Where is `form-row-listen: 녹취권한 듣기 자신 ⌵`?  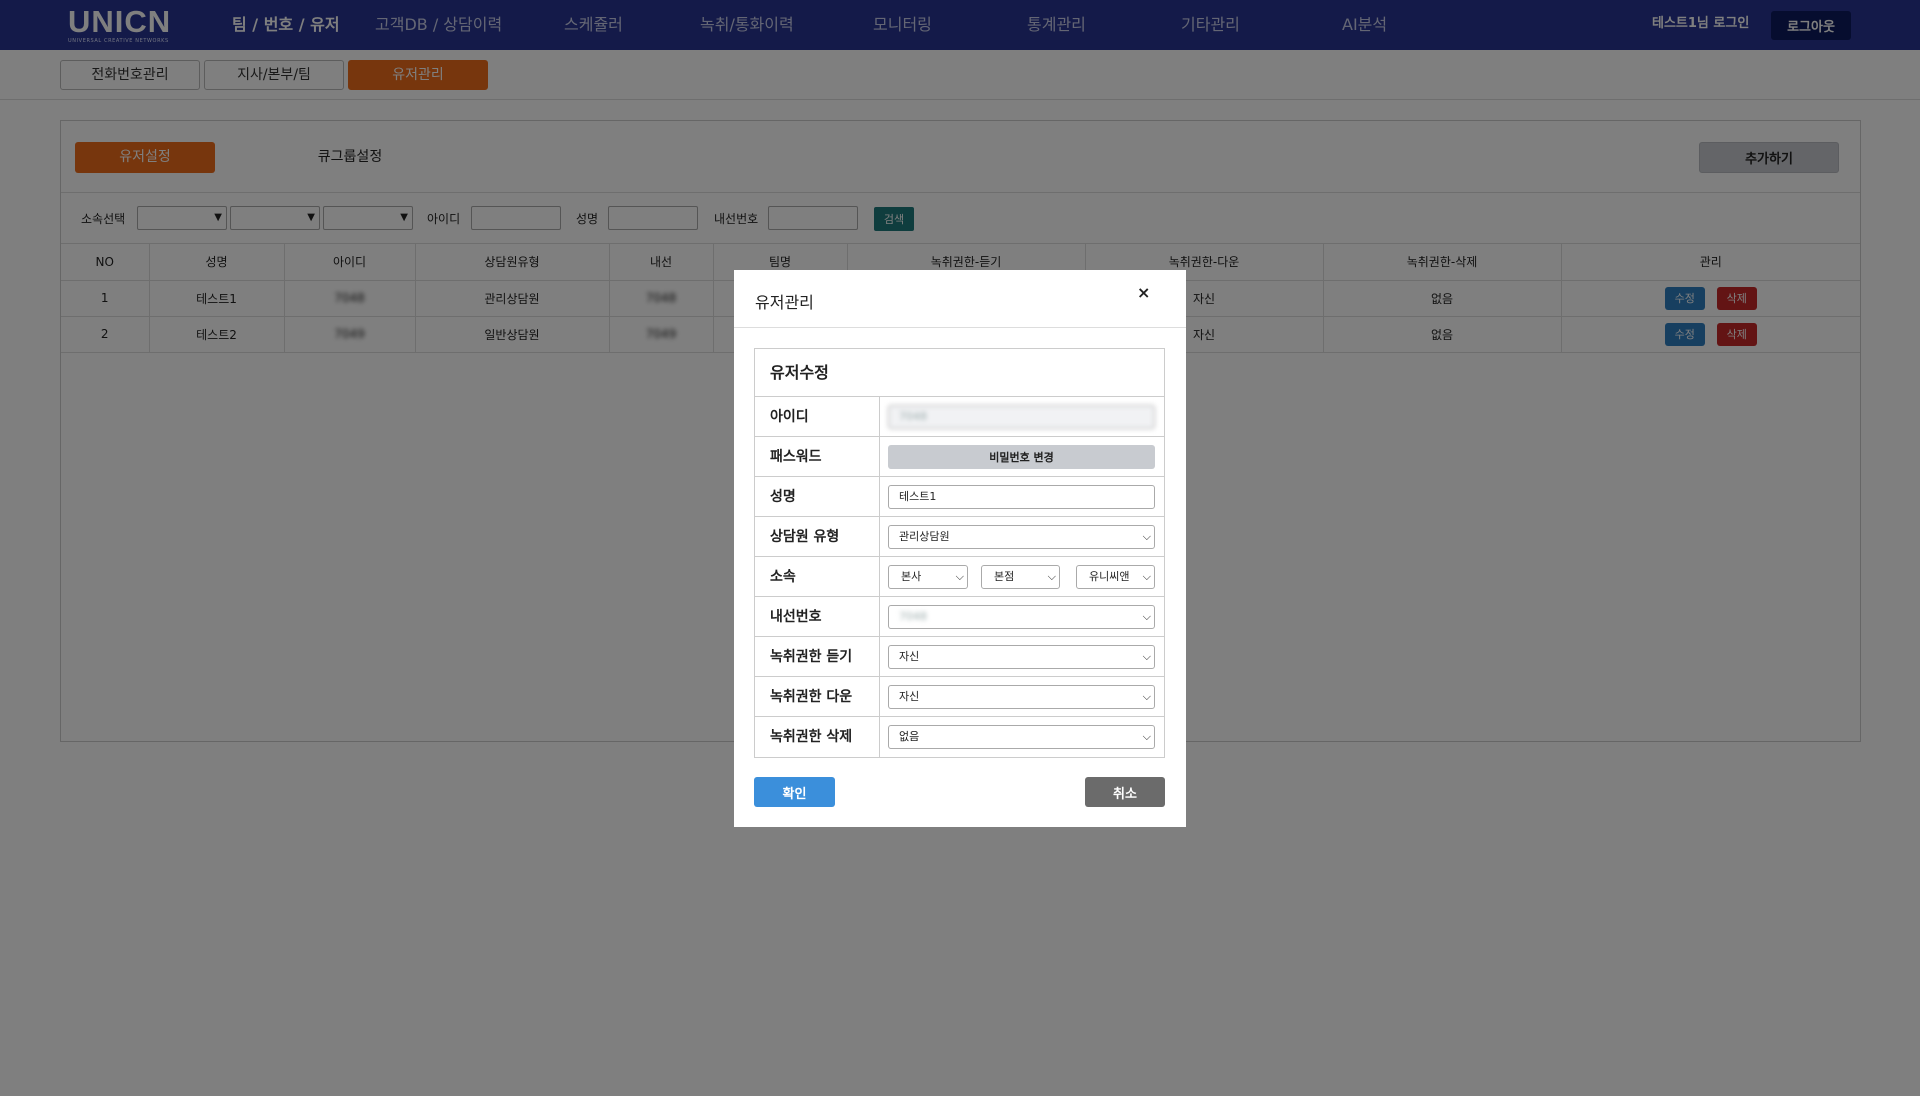 form-row-listen: 녹취권한 듣기 자신 ⌵ is located at coordinates (959, 657).